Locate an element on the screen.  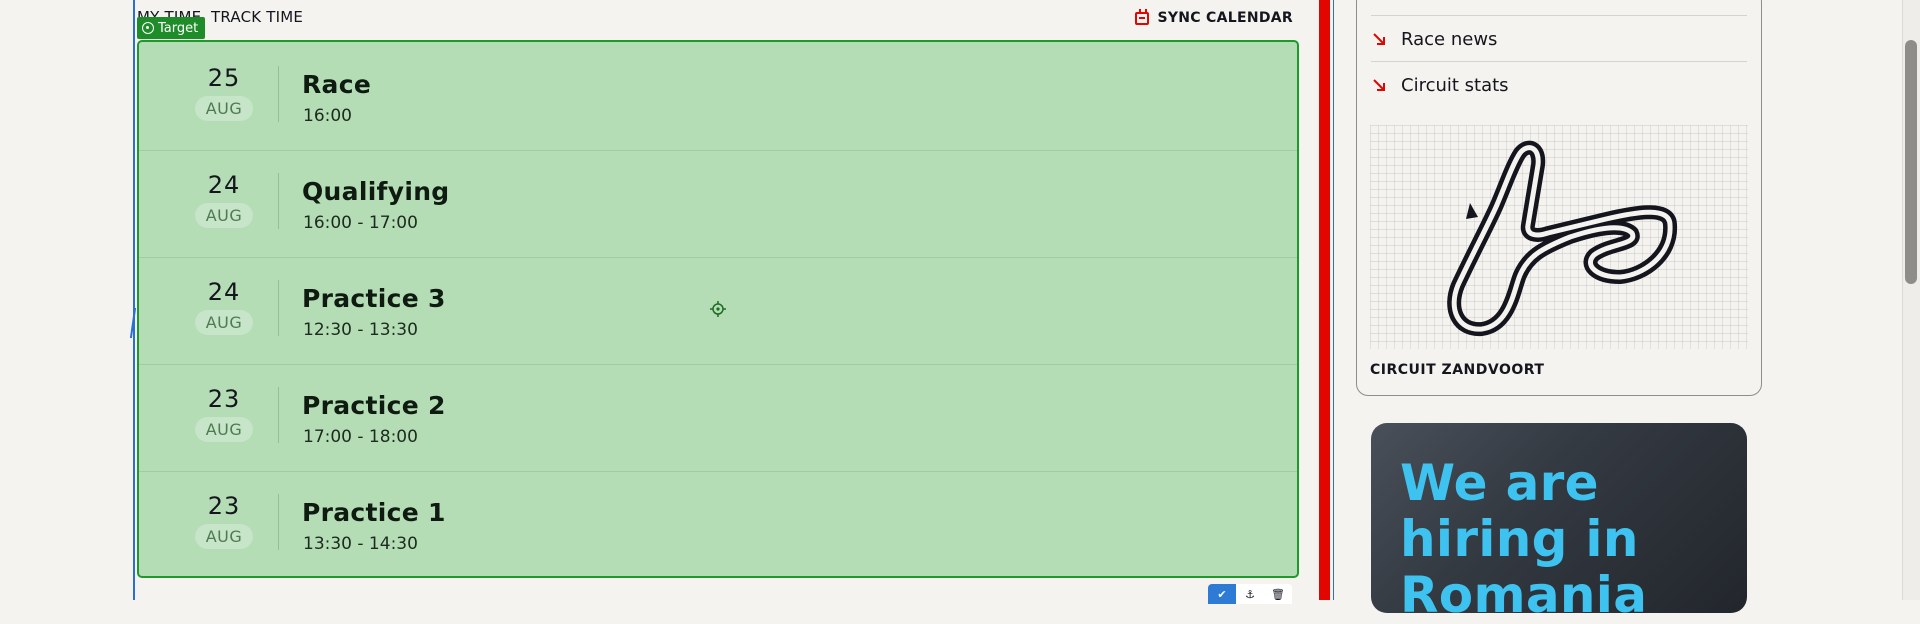
session-time: 17:00 - 18:00 is located at coordinates (360, 437).